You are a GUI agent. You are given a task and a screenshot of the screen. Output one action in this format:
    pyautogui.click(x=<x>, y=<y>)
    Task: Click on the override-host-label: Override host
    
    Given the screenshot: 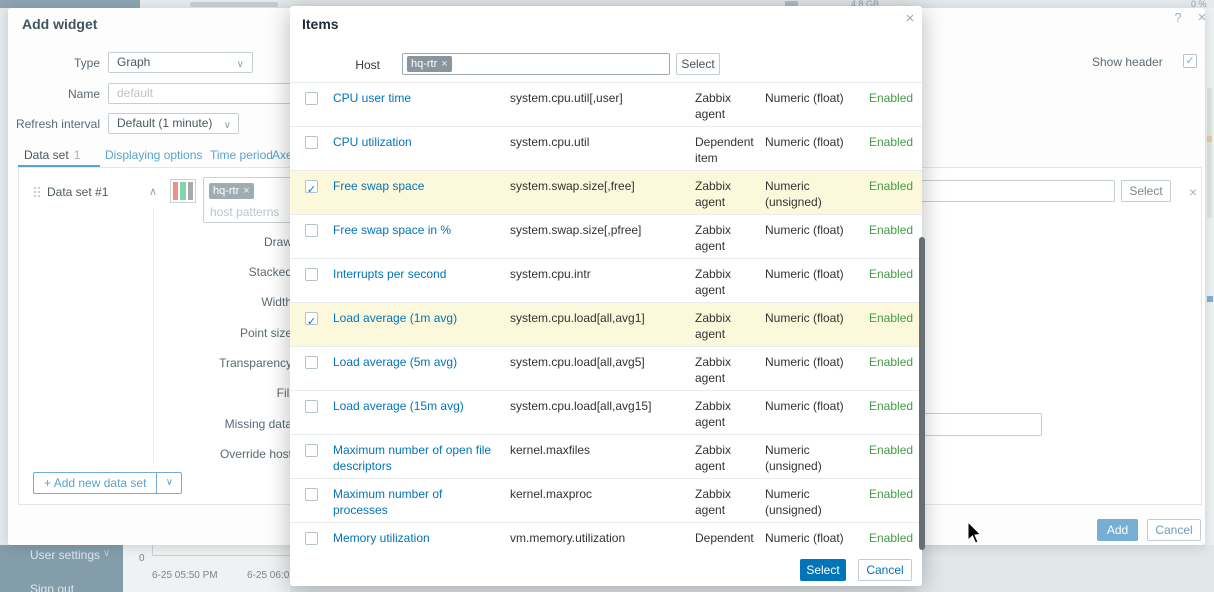 What is the action you would take?
    pyautogui.click(x=255, y=454)
    